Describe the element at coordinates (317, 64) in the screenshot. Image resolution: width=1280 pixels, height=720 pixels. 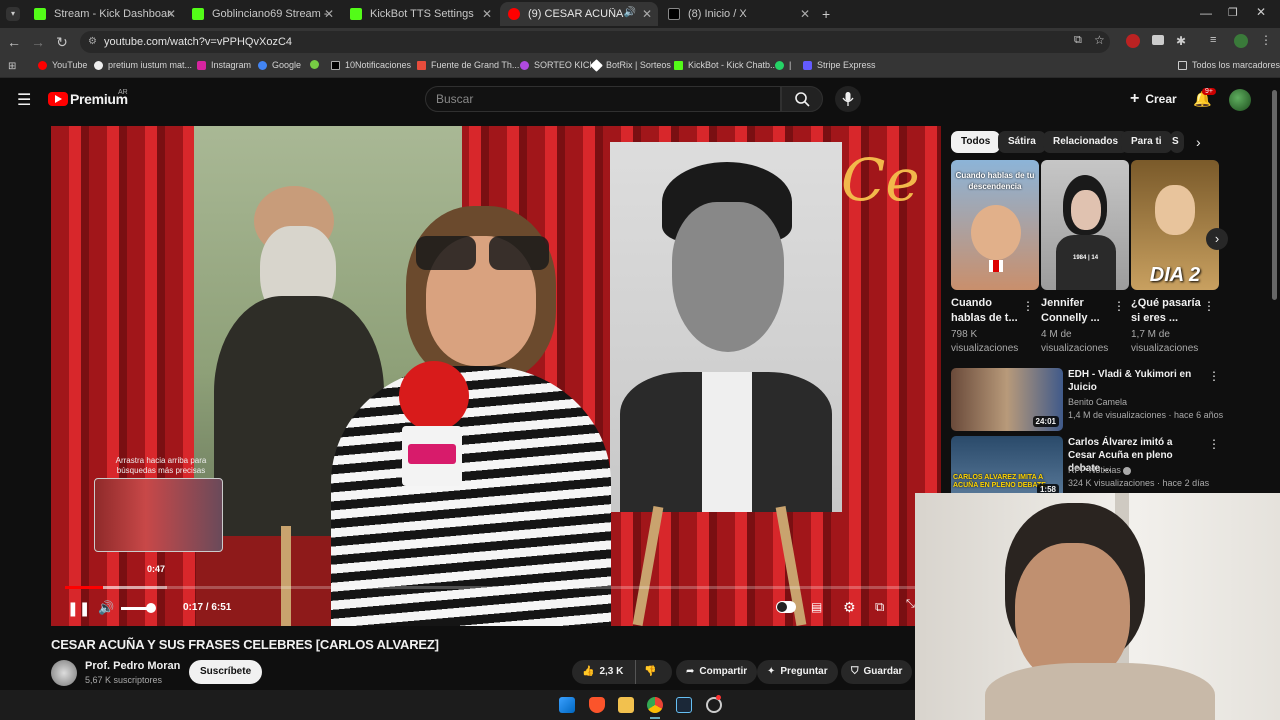
I see `bookmark-extension` at that location.